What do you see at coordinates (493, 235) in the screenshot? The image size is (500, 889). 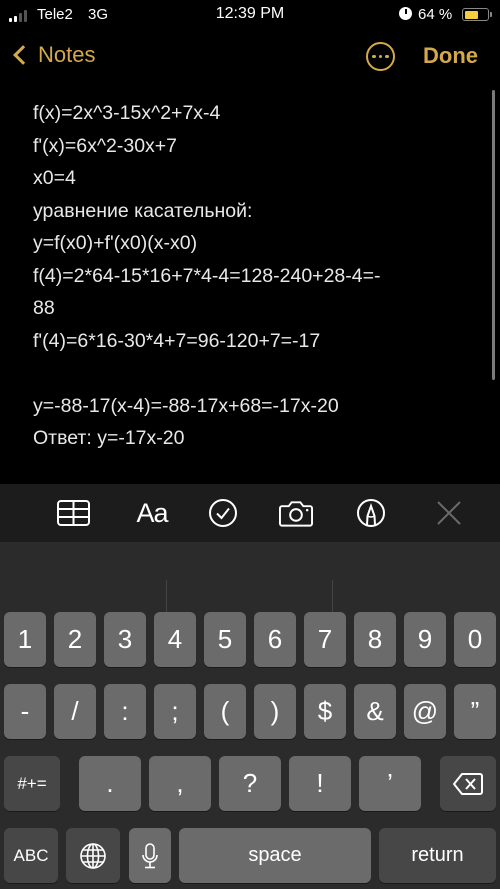 I see `scrollbar` at bounding box center [493, 235].